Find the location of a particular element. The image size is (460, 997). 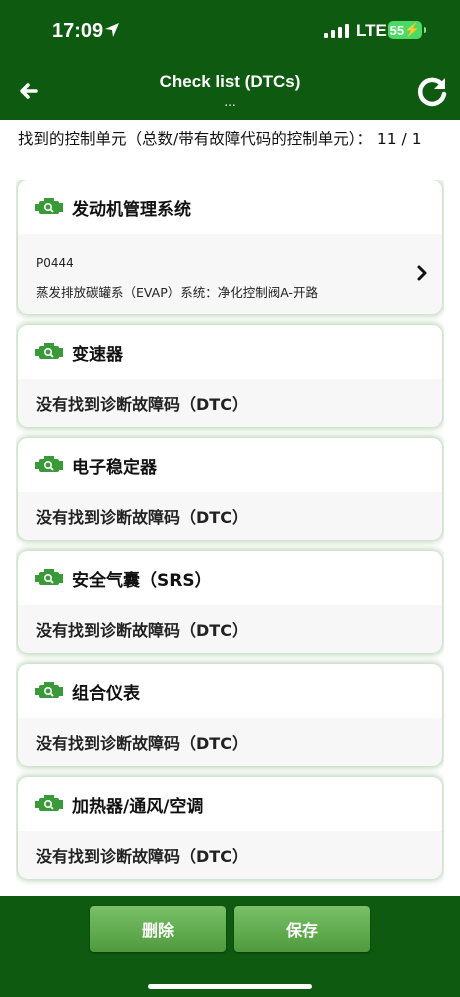

control-unit-card: 加热器/通风/空调 没有找到诊断故障码（DTC） is located at coordinates (230, 828).